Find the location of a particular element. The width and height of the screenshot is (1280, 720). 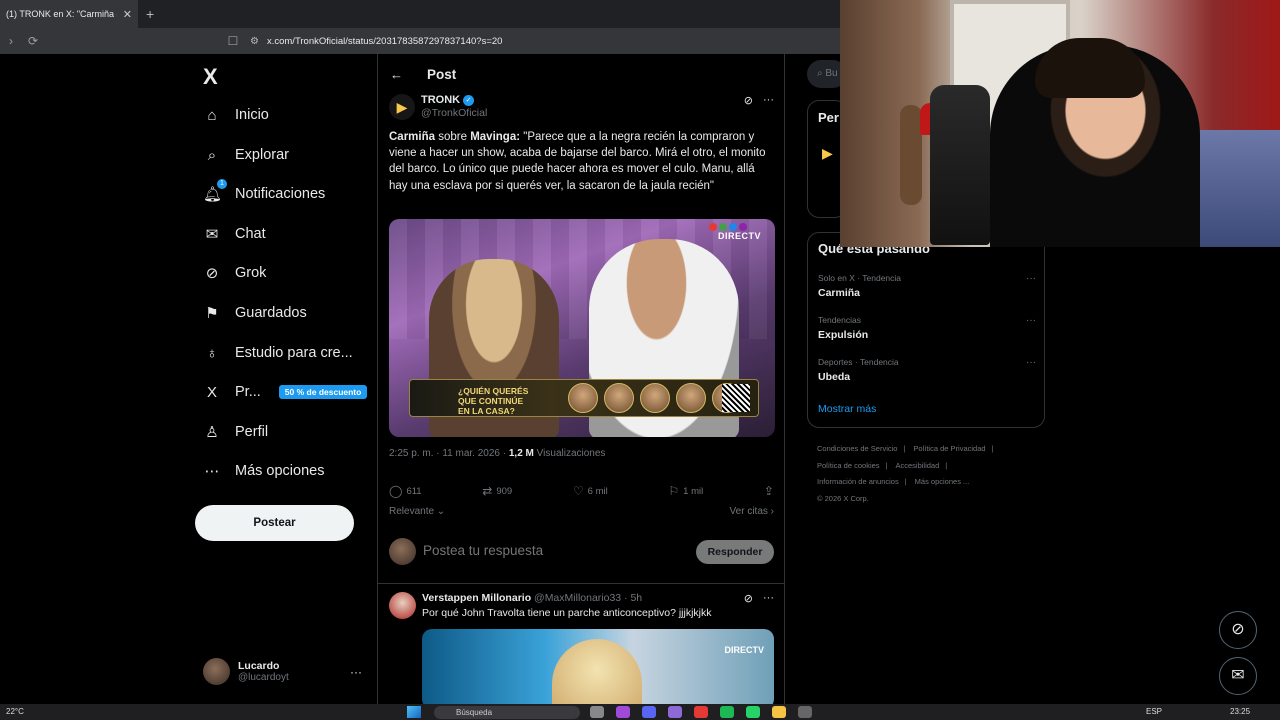

account-more-icon: ··· is located at coordinates (356, 672).